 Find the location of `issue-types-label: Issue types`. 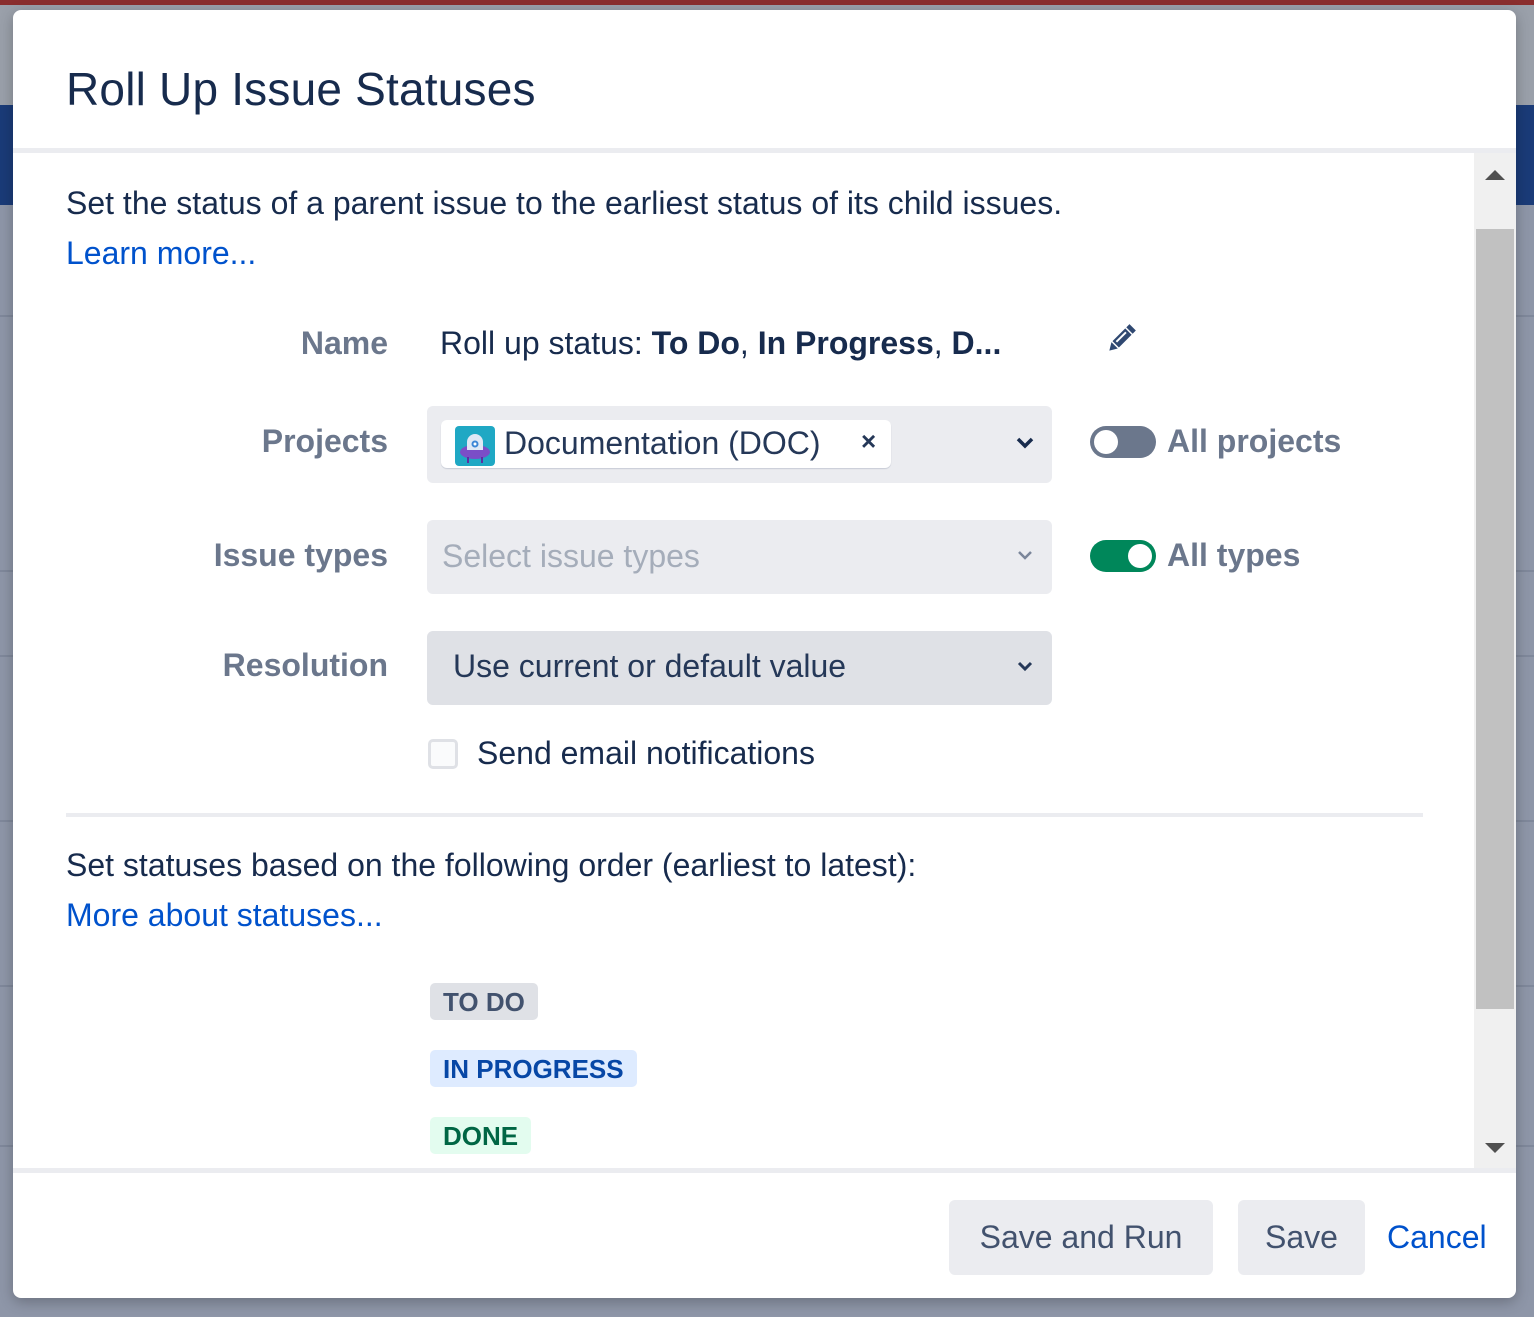

issue-types-label: Issue types is located at coordinates (300, 555).